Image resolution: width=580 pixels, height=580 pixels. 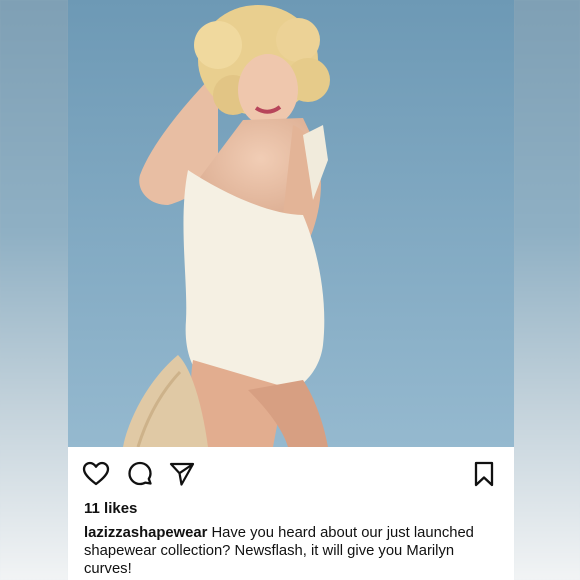 What do you see at coordinates (96, 474) in the screenshot?
I see `heart-icon` at bounding box center [96, 474].